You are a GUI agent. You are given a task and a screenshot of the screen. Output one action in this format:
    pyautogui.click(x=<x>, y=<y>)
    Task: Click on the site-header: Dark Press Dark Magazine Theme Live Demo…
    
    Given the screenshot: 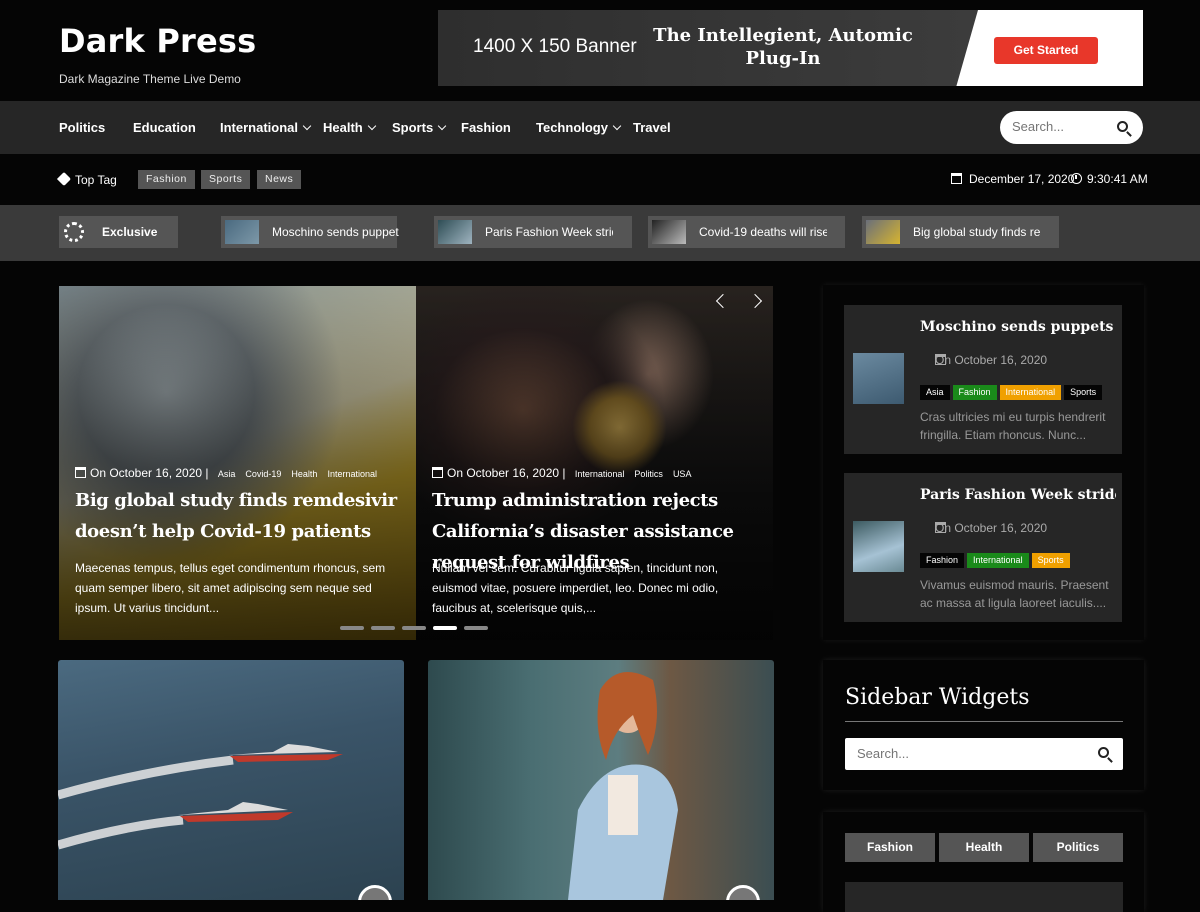 What is the action you would take?
    pyautogui.click(x=600, y=50)
    